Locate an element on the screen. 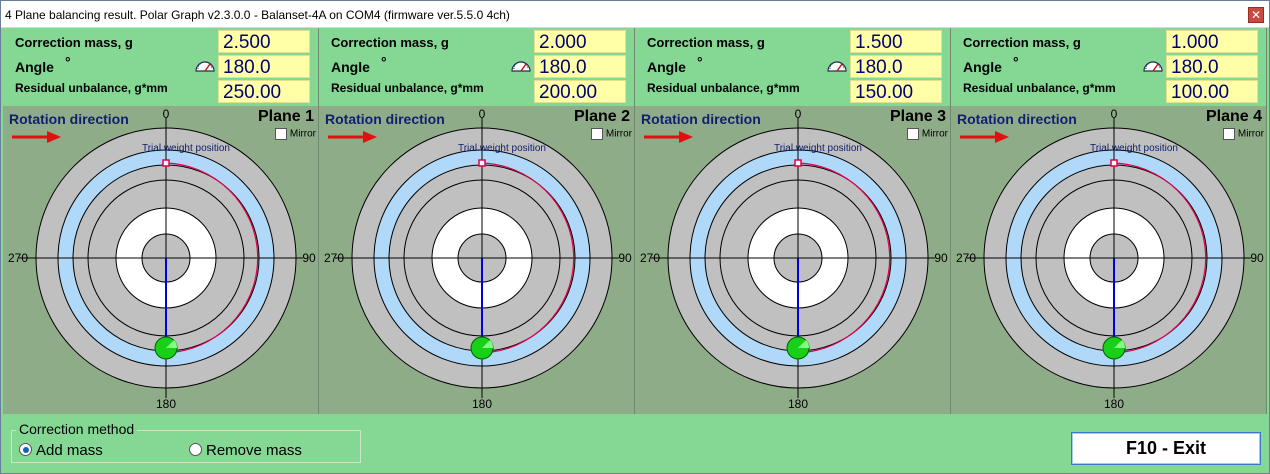 The width and height of the screenshot is (1270, 474). remove-mass-radio: Remove mass is located at coordinates (245, 450).